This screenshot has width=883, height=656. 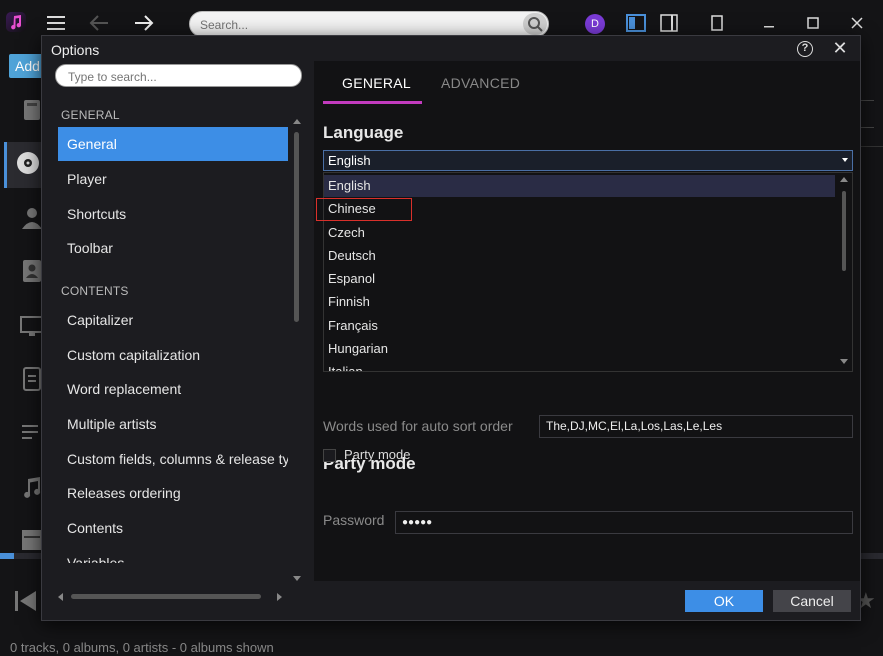 What do you see at coordinates (350, 25) in the screenshot?
I see `main-search-input` at bounding box center [350, 25].